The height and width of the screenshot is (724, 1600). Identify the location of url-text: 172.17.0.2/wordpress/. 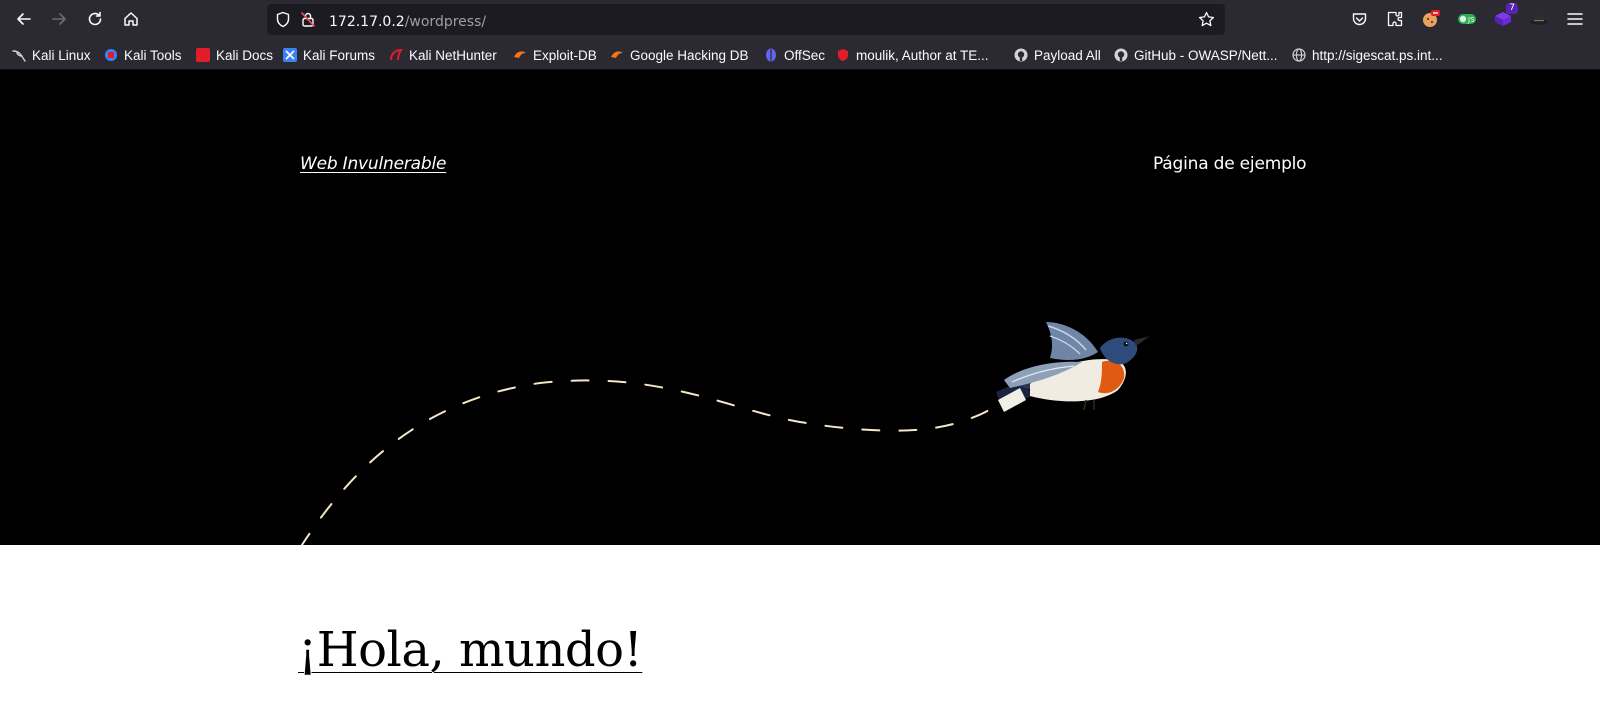
(407, 20).